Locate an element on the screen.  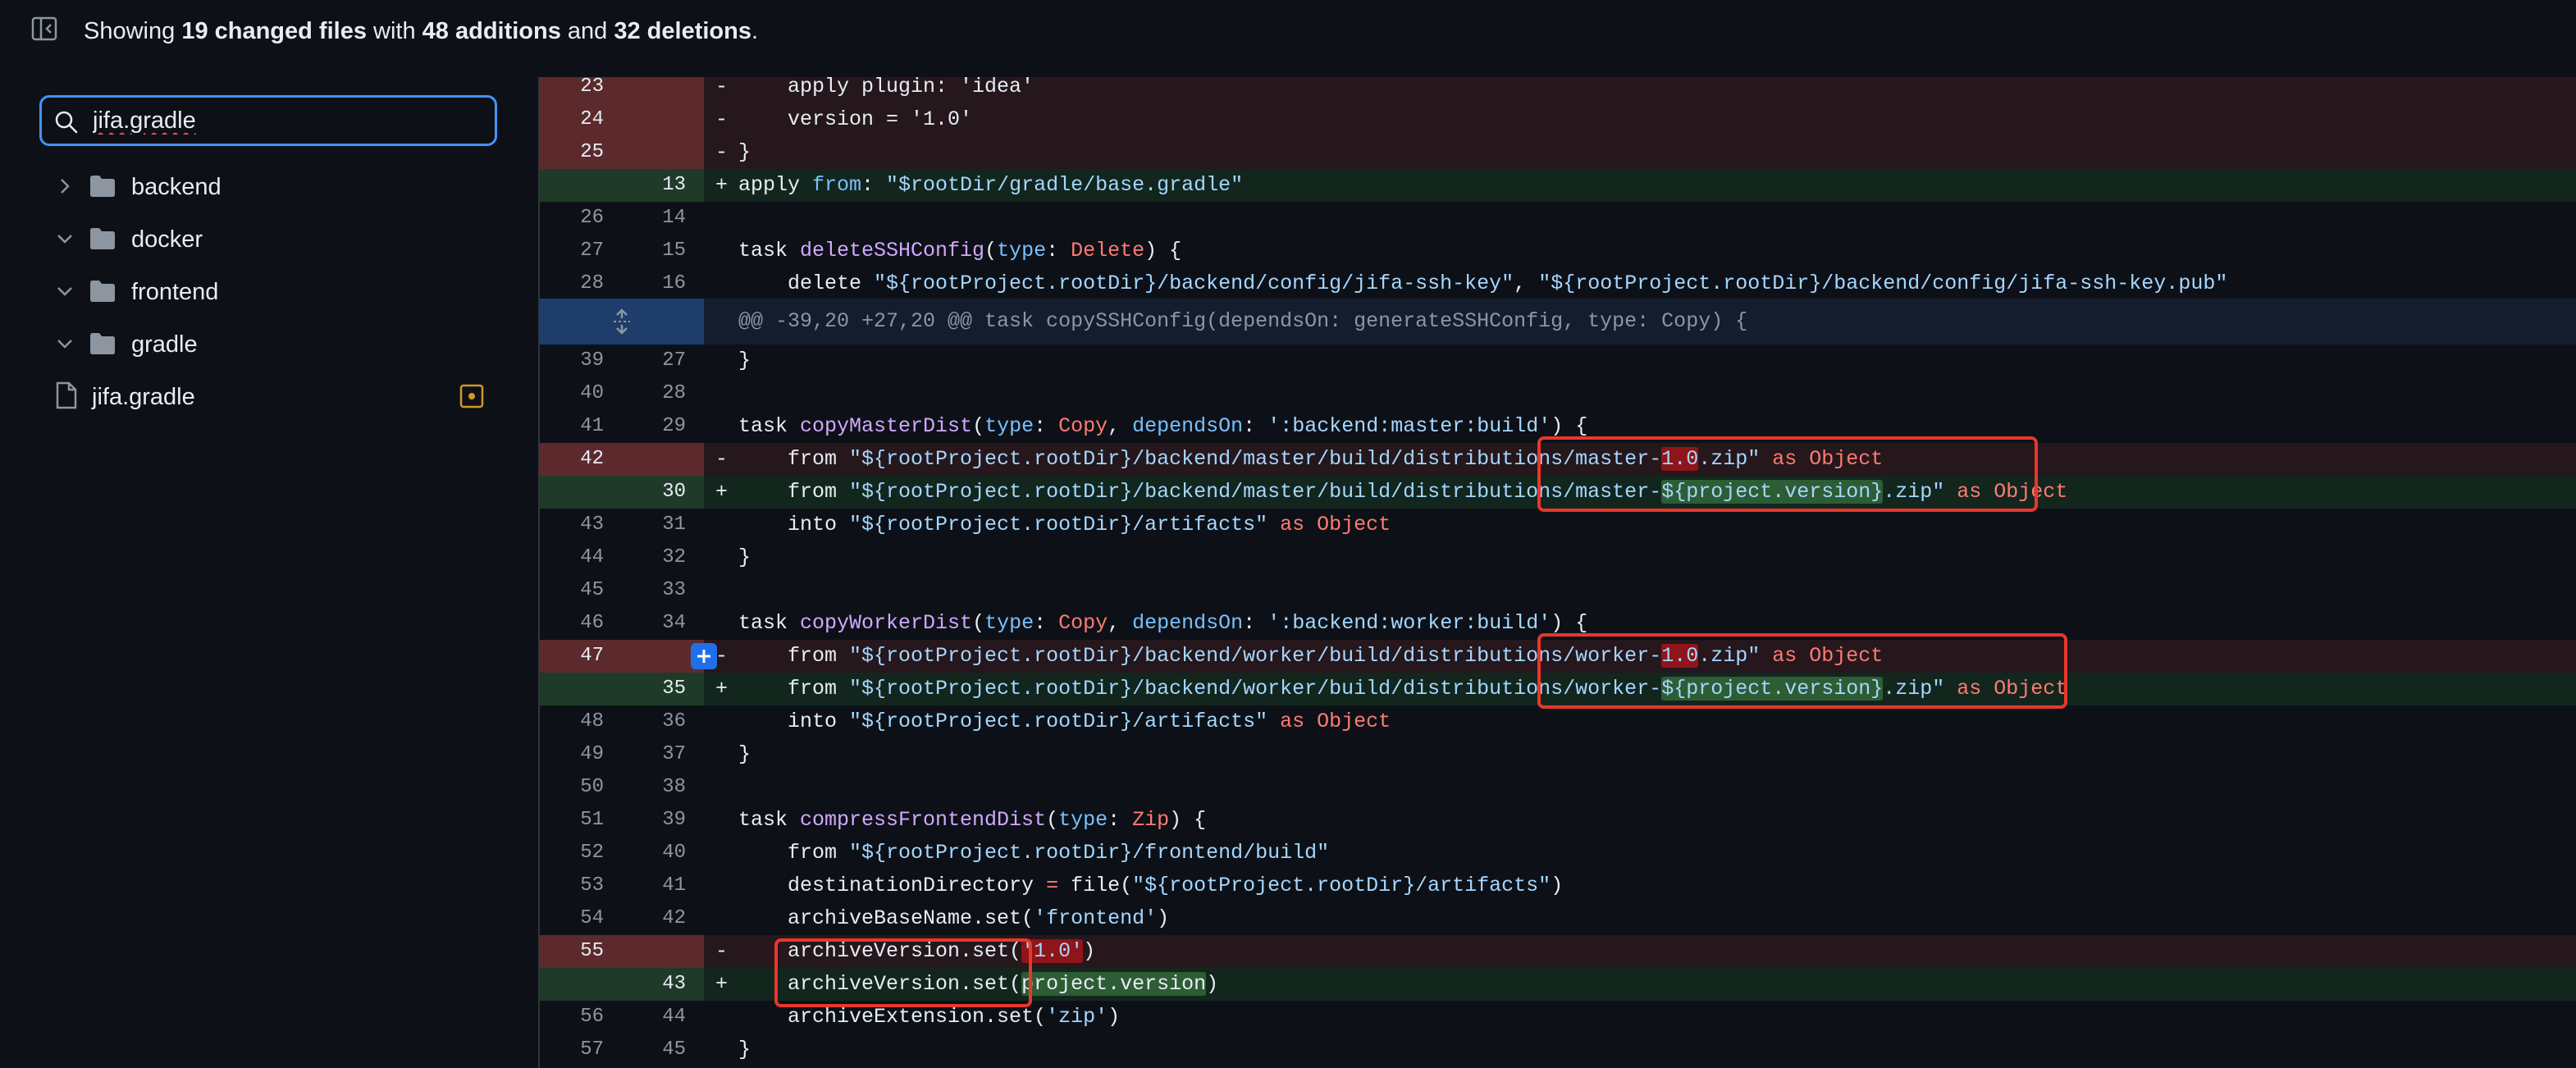
new-line-number: 30 is located at coordinates (663, 492).